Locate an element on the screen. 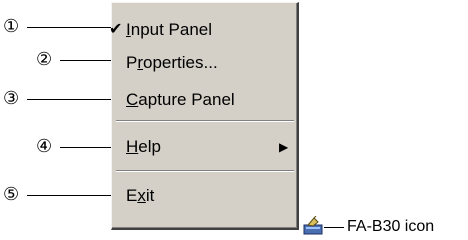 The height and width of the screenshot is (240, 468). menu-item-label: Exit is located at coordinates (140, 195).